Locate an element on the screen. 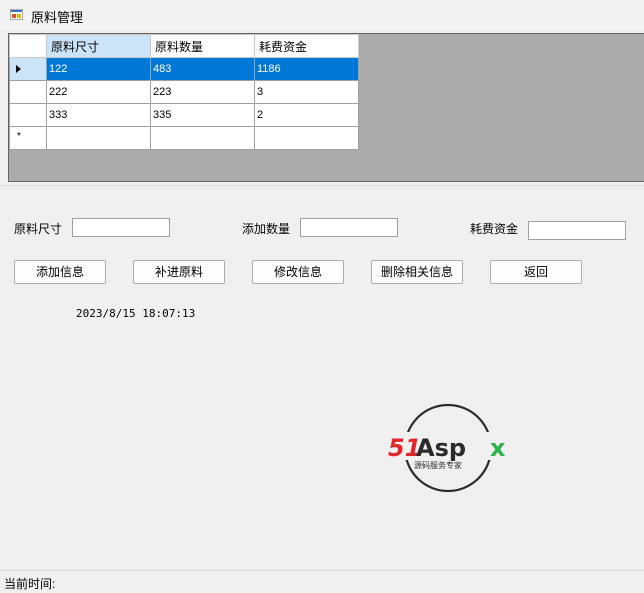  table-row: 333 335 2 is located at coordinates (184, 115).